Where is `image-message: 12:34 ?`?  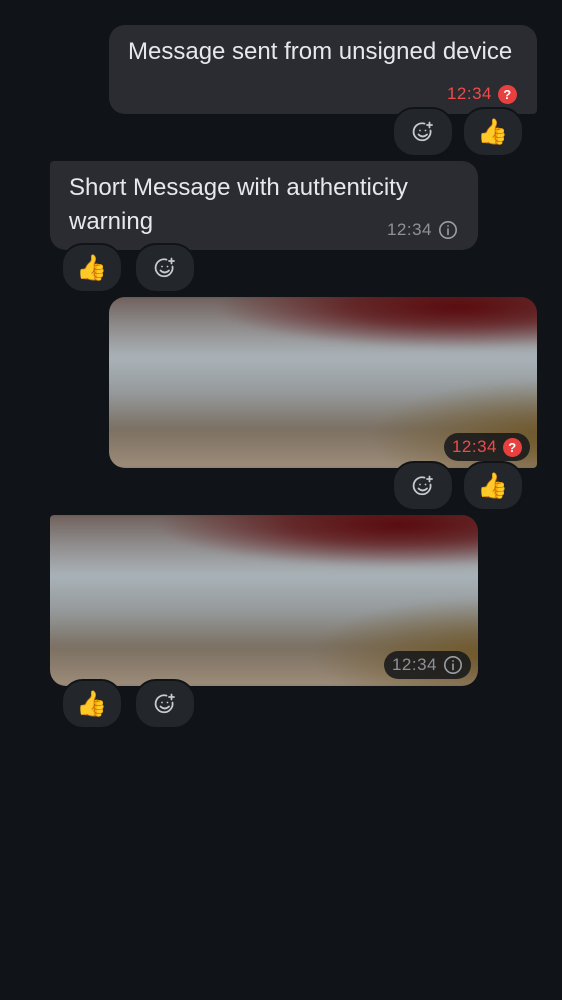
image-message: 12:34 ? is located at coordinates (323, 382).